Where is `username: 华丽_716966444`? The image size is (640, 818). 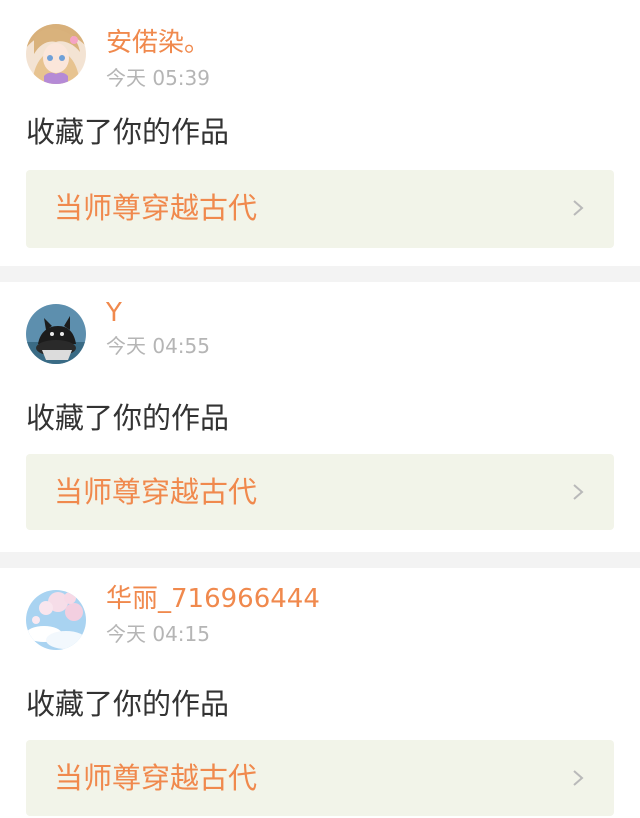
username: 华丽_716966444 is located at coordinates (213, 599).